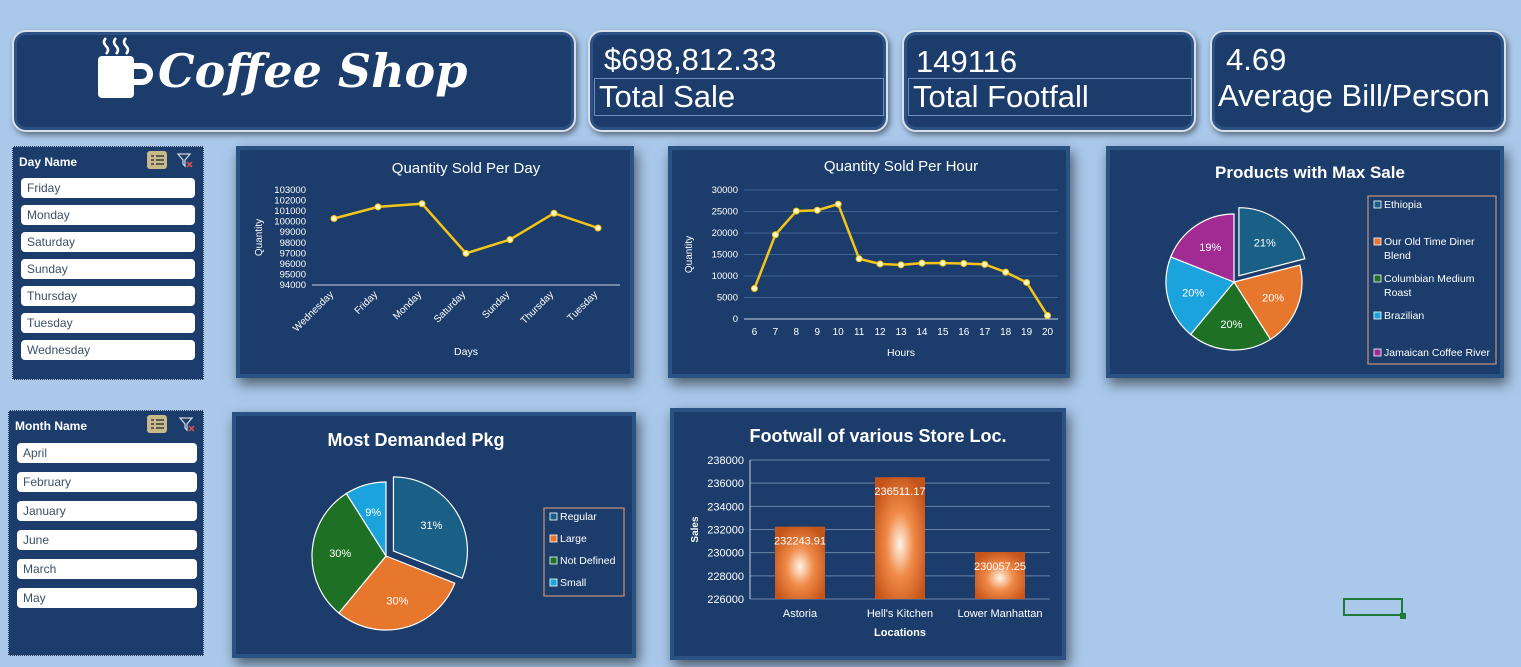 This screenshot has width=1521, height=667. What do you see at coordinates (725, 190) in the screenshot?
I see `y-tick-label: 30000` at bounding box center [725, 190].